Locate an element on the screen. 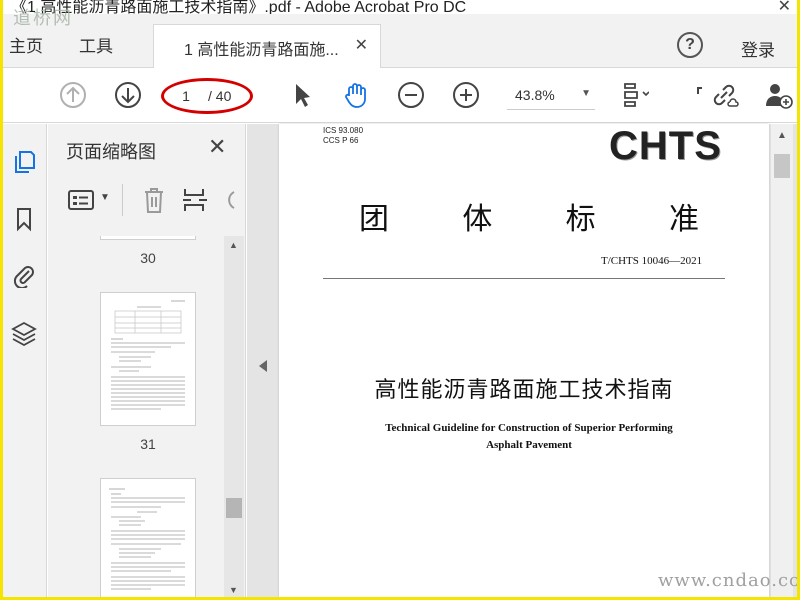  chts-logo: CHTS is located at coordinates (665, 146).